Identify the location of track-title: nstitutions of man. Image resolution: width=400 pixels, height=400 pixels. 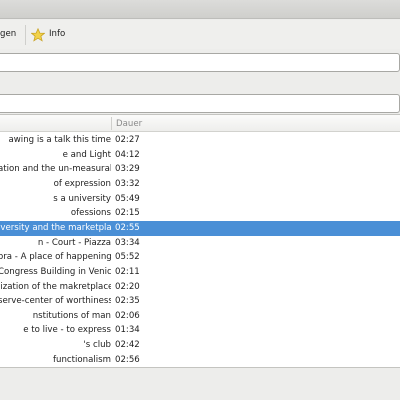
(71, 315).